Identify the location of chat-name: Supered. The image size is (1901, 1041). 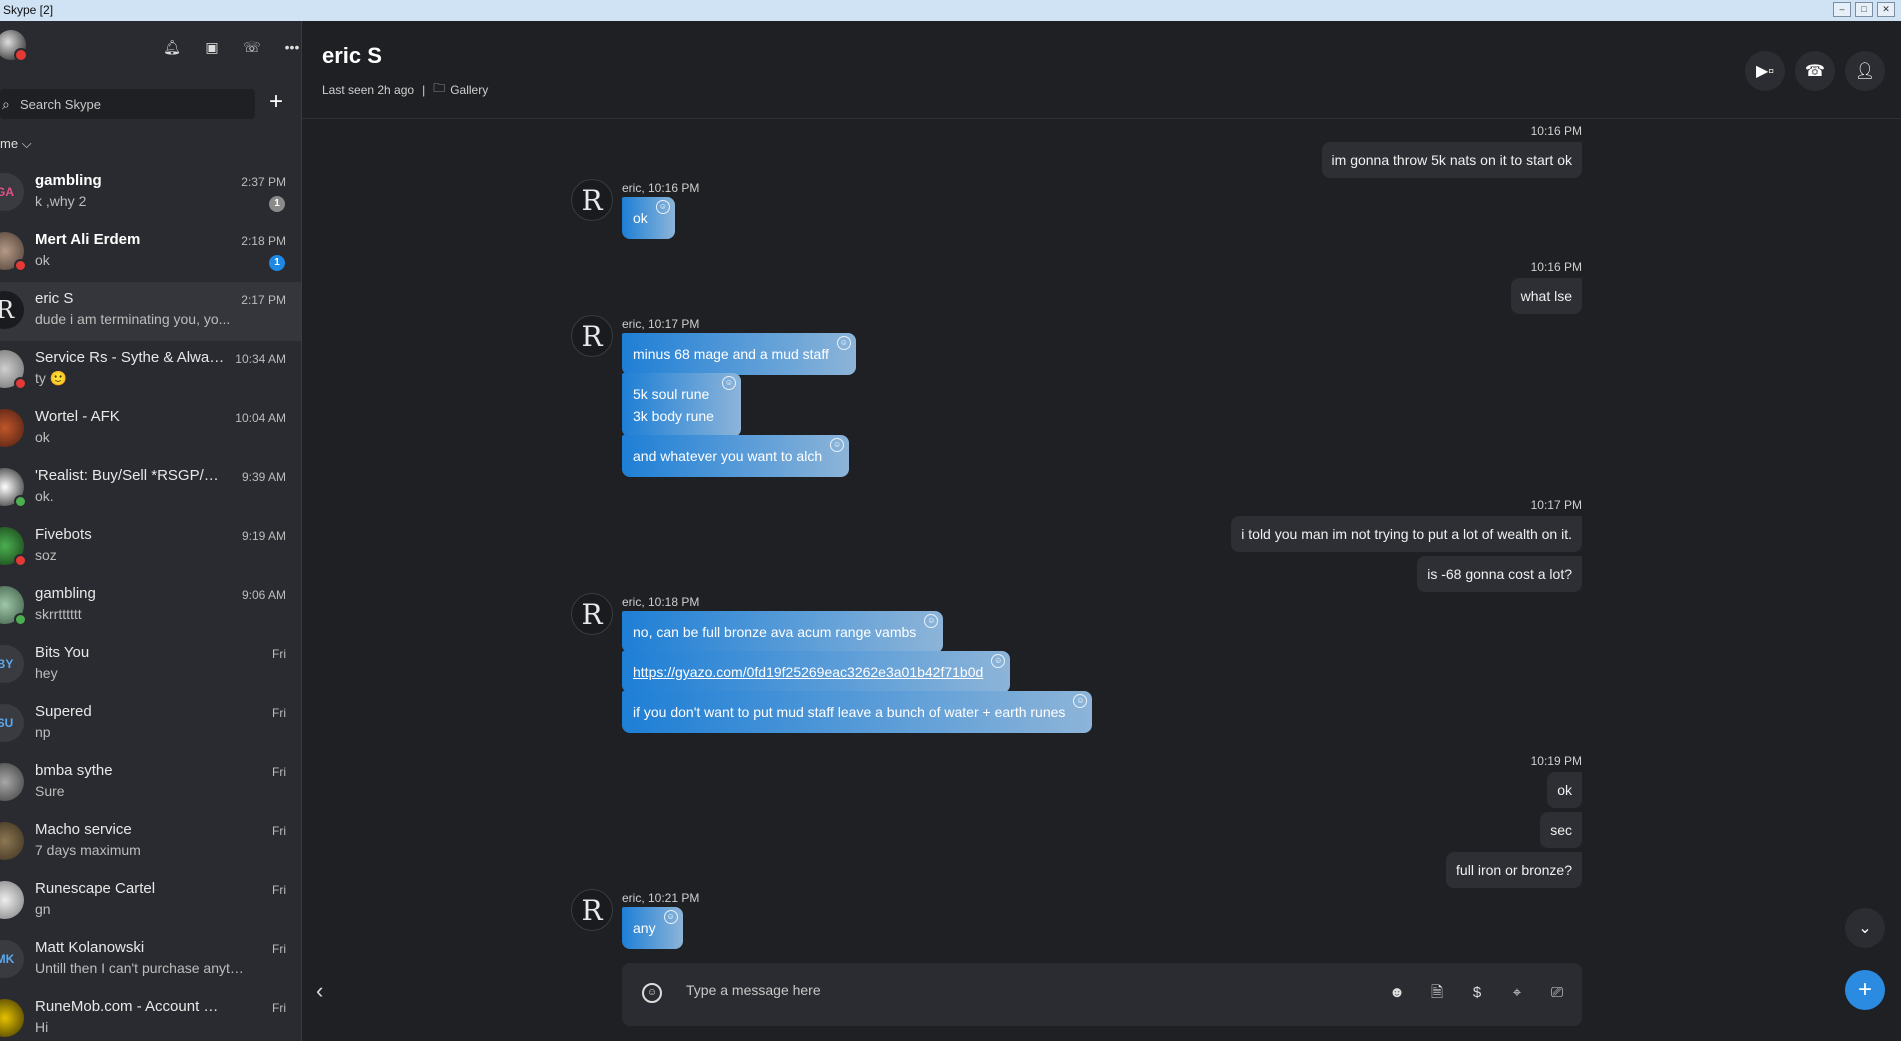
(63, 711).